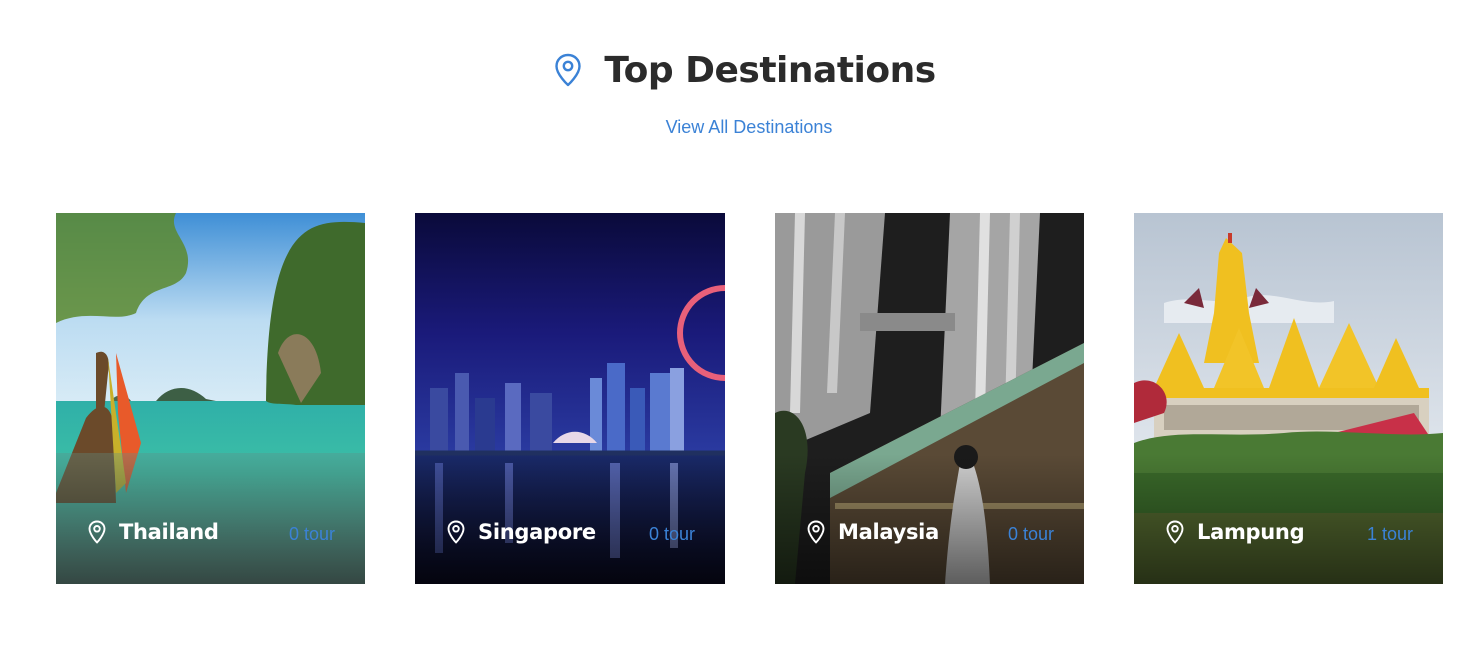 This screenshot has height=652, width=1470. I want to click on card-name-group: Thailand, so click(153, 532).